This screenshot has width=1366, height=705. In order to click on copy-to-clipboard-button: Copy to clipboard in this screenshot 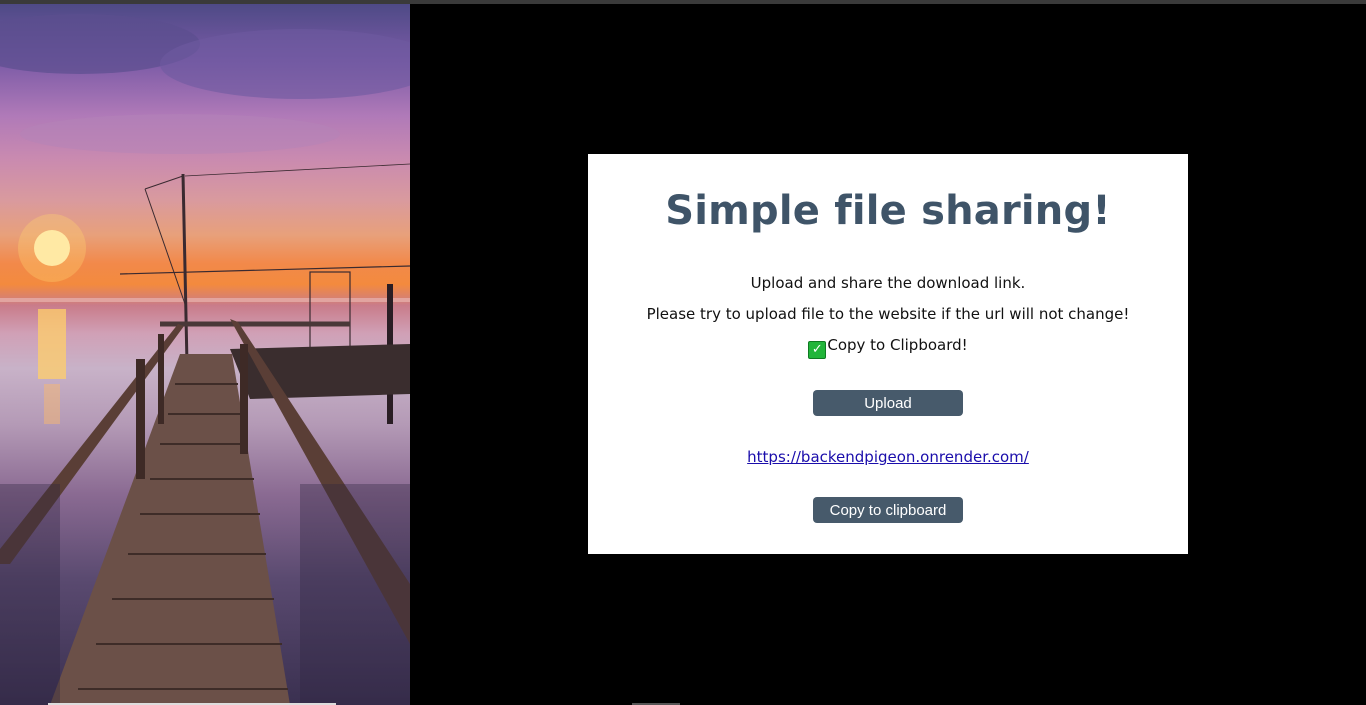, I will do `click(888, 510)`.